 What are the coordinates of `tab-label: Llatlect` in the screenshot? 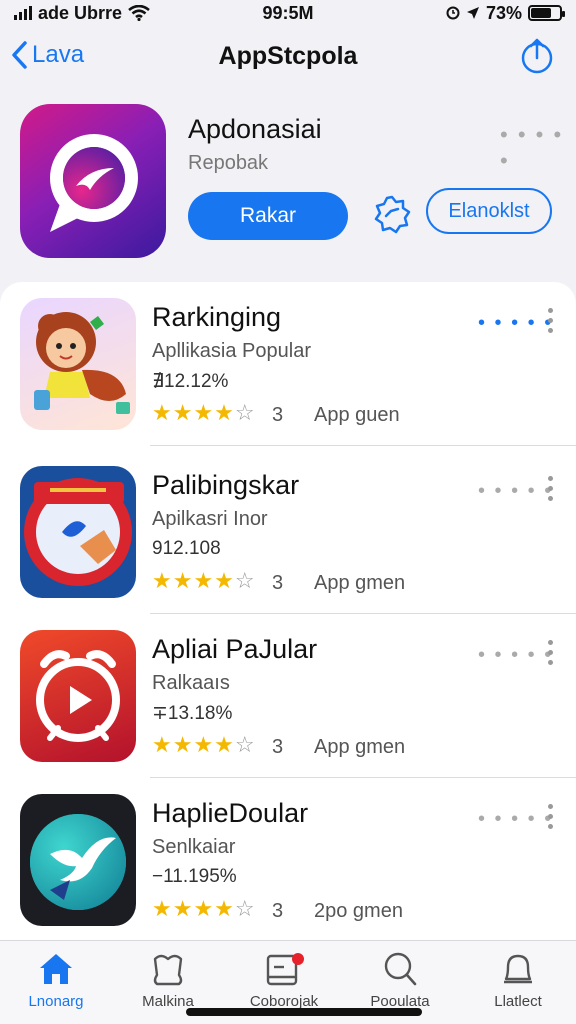 It's located at (518, 1001).